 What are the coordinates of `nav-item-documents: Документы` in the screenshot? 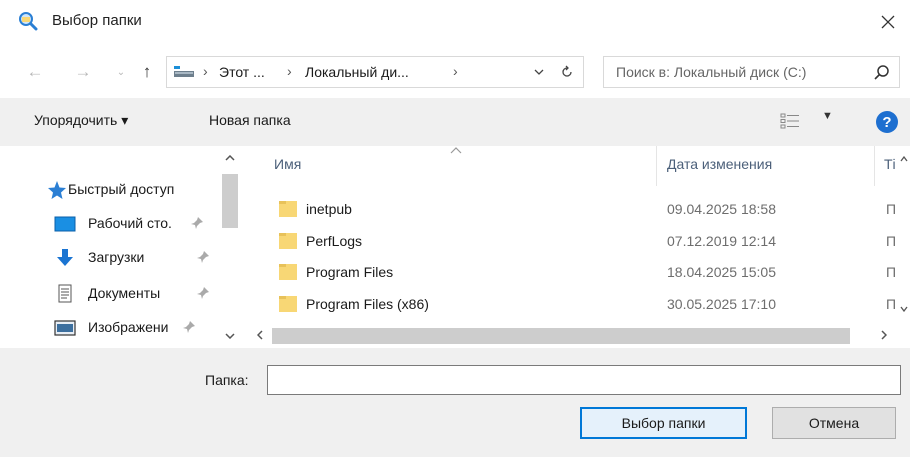 It's located at (109, 294).